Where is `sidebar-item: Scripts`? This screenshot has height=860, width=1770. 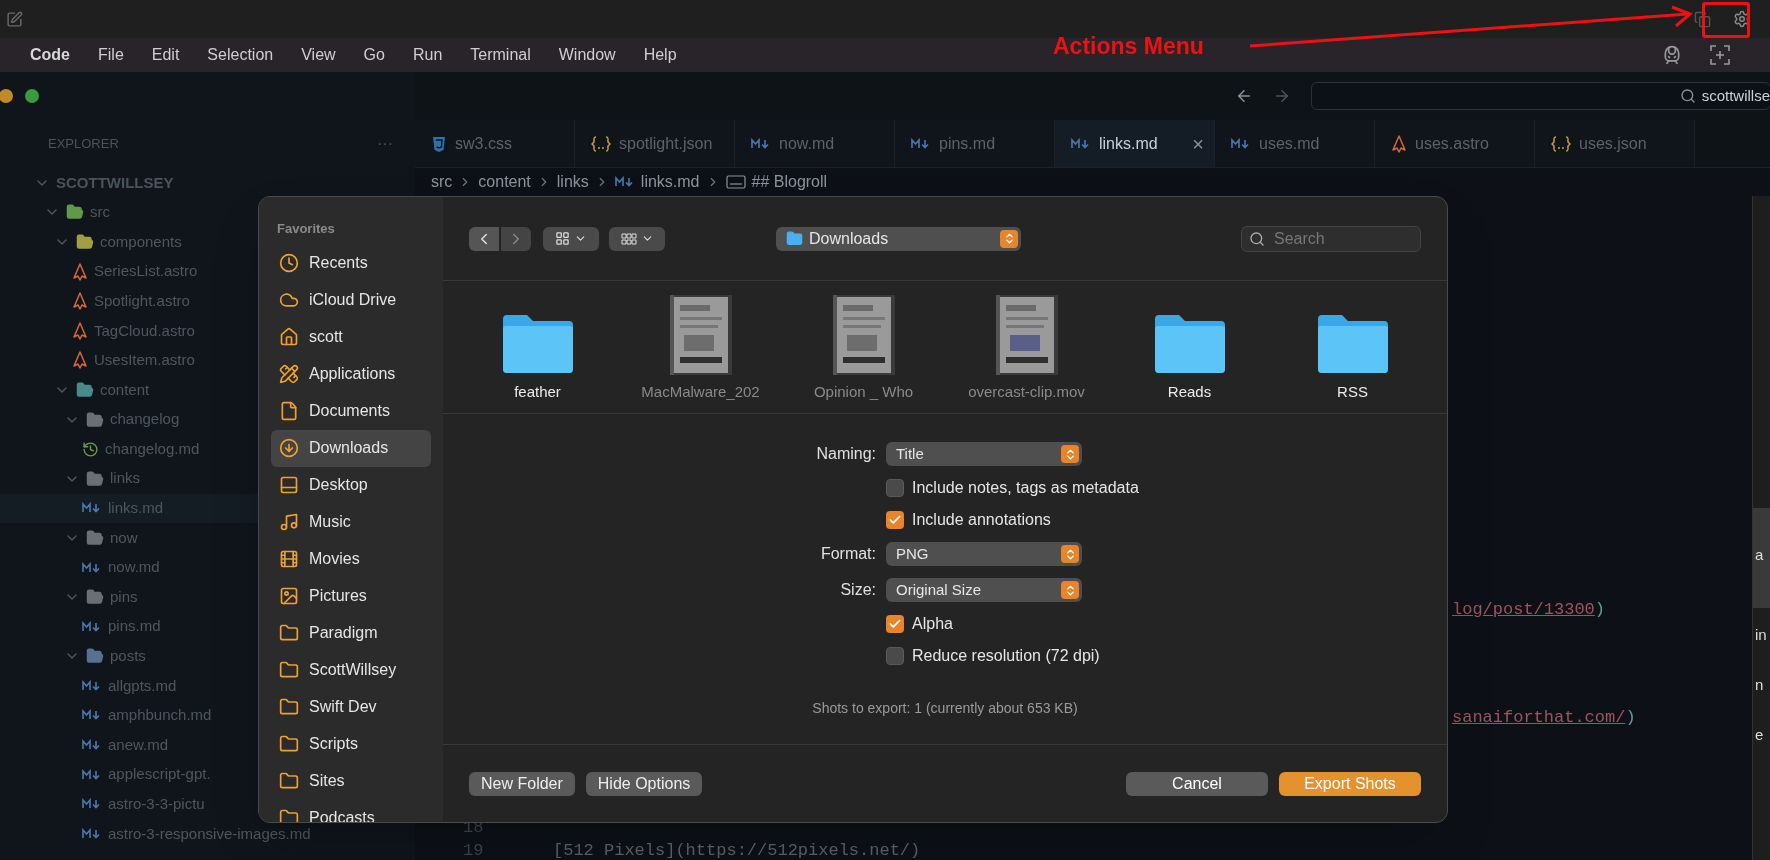 sidebar-item: Scripts is located at coordinates (351, 744).